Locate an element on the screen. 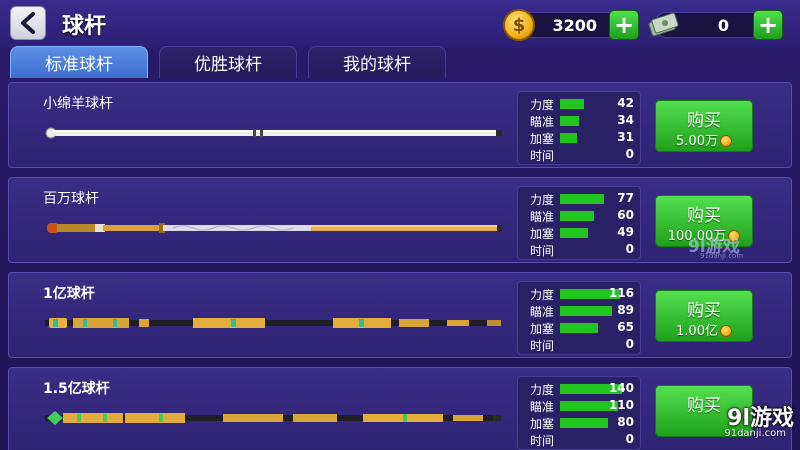 The image size is (800, 450). stat-value: 60 is located at coordinates (625, 215).